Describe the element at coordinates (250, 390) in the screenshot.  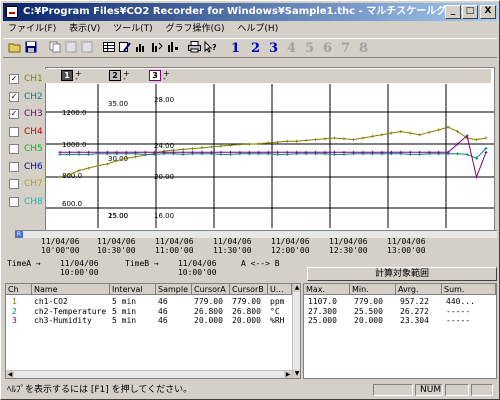
I see `status-bar: ﾍﾙﾌﾟを表示するには [F1] を押してください。 NUM` at that location.